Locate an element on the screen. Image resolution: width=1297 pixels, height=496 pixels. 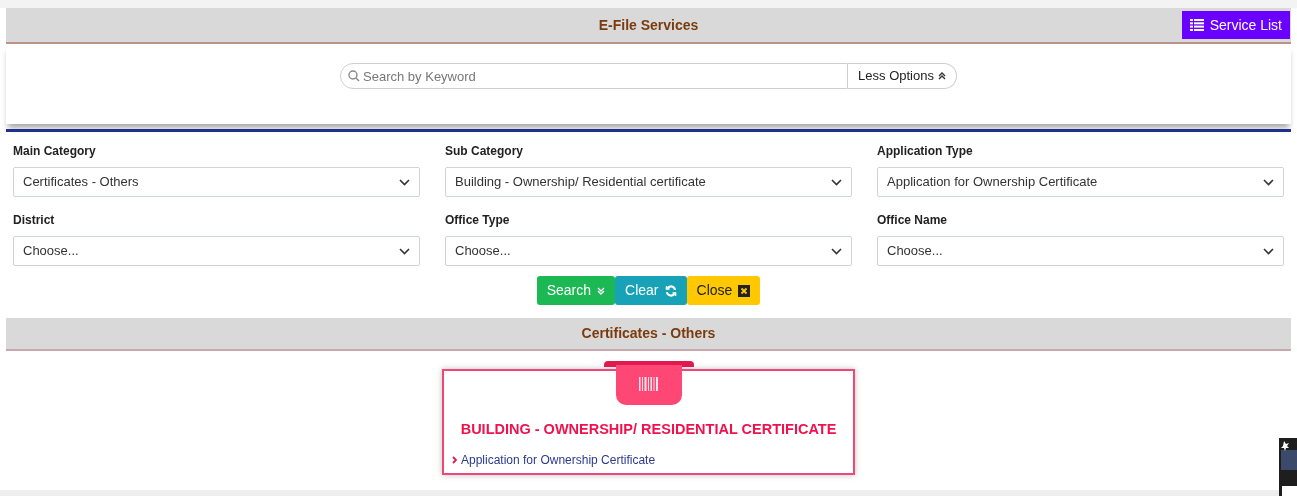
list-icon is located at coordinates (1196, 25).